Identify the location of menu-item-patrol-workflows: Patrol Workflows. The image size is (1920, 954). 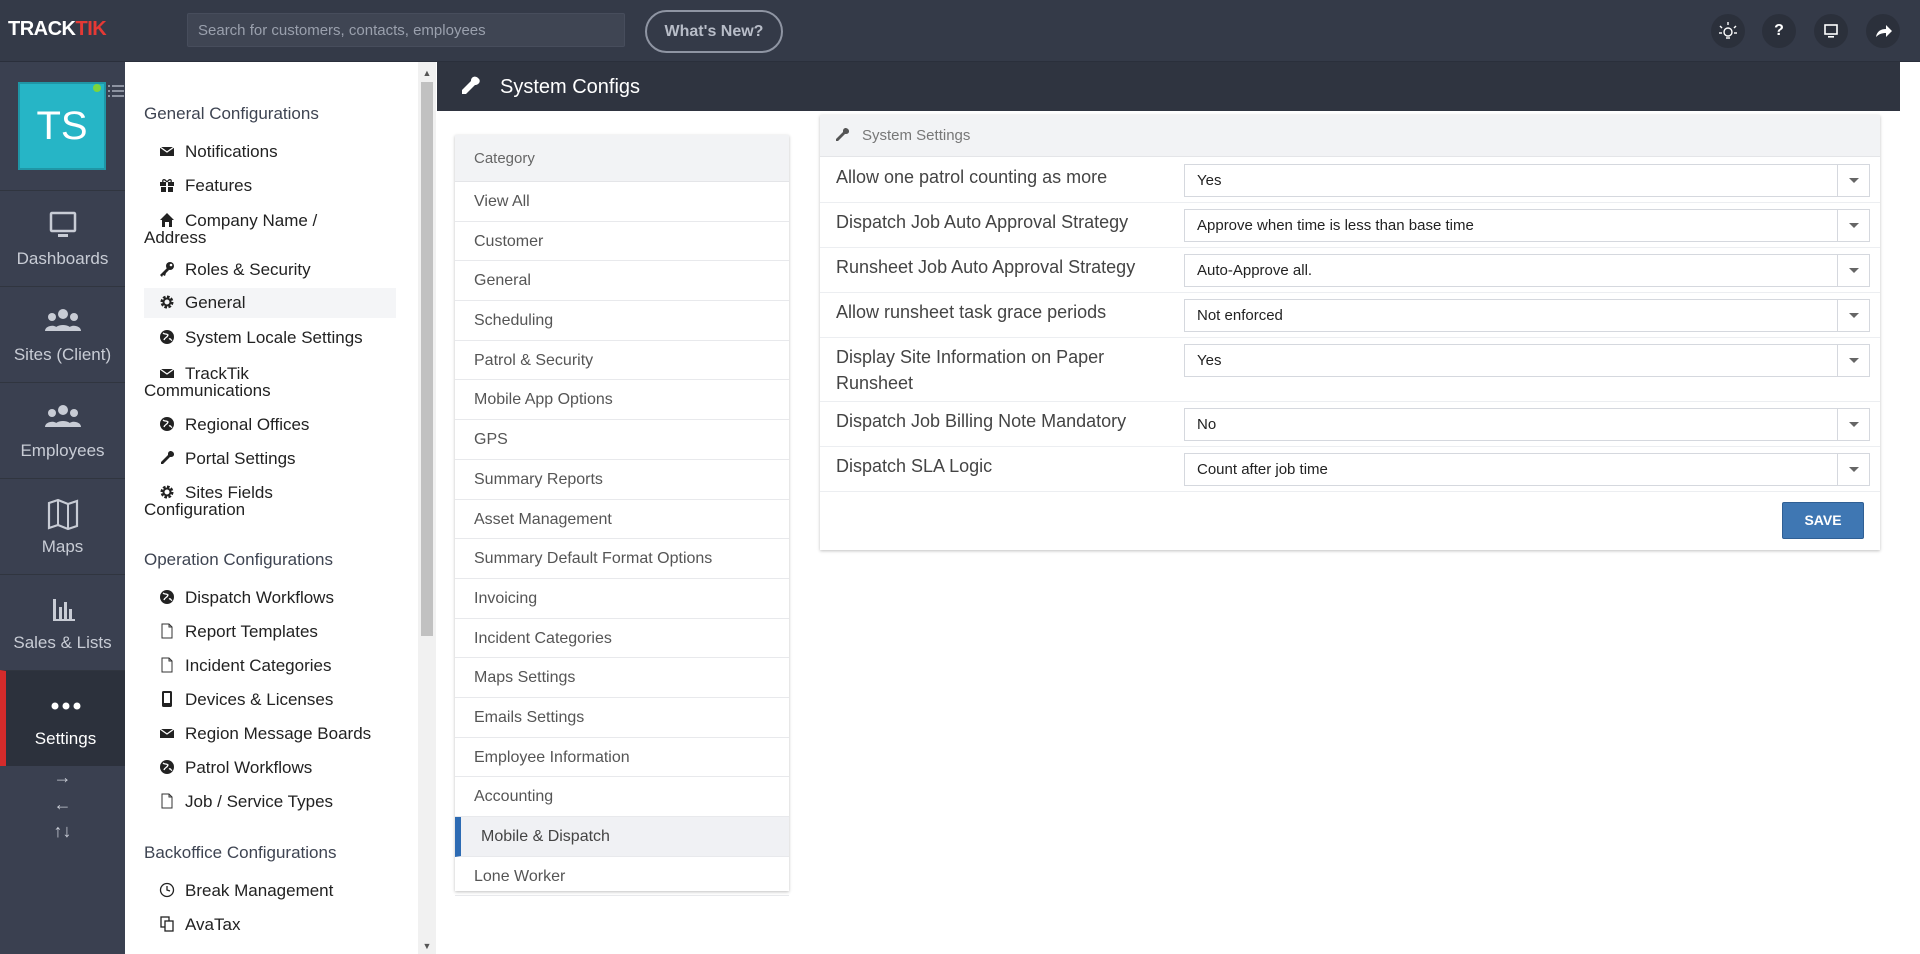
(270, 768).